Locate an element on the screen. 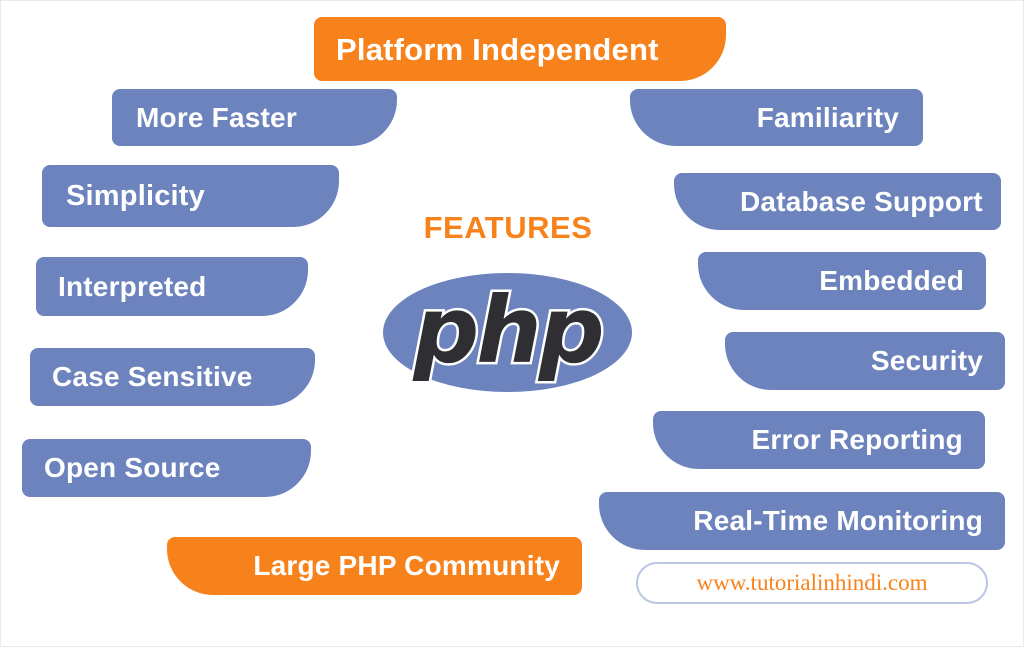  feature-banner-label: Security is located at coordinates (926, 360).